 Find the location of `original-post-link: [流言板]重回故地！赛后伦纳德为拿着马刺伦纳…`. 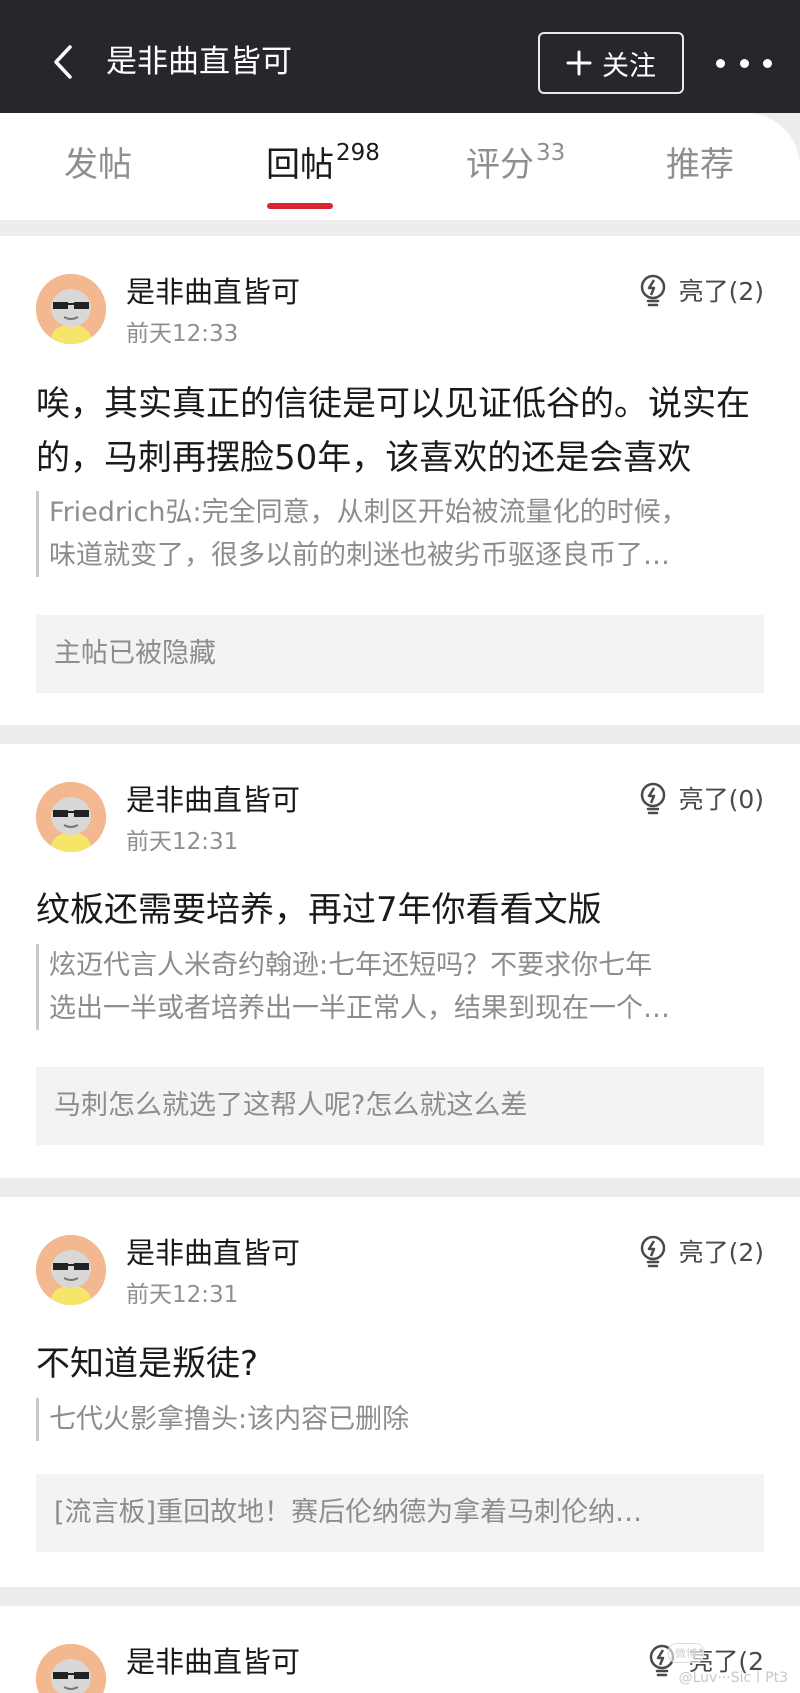

original-post-link: [流言板]重回故地！赛后伦纳德为拿着马刺伦纳… is located at coordinates (400, 1513).